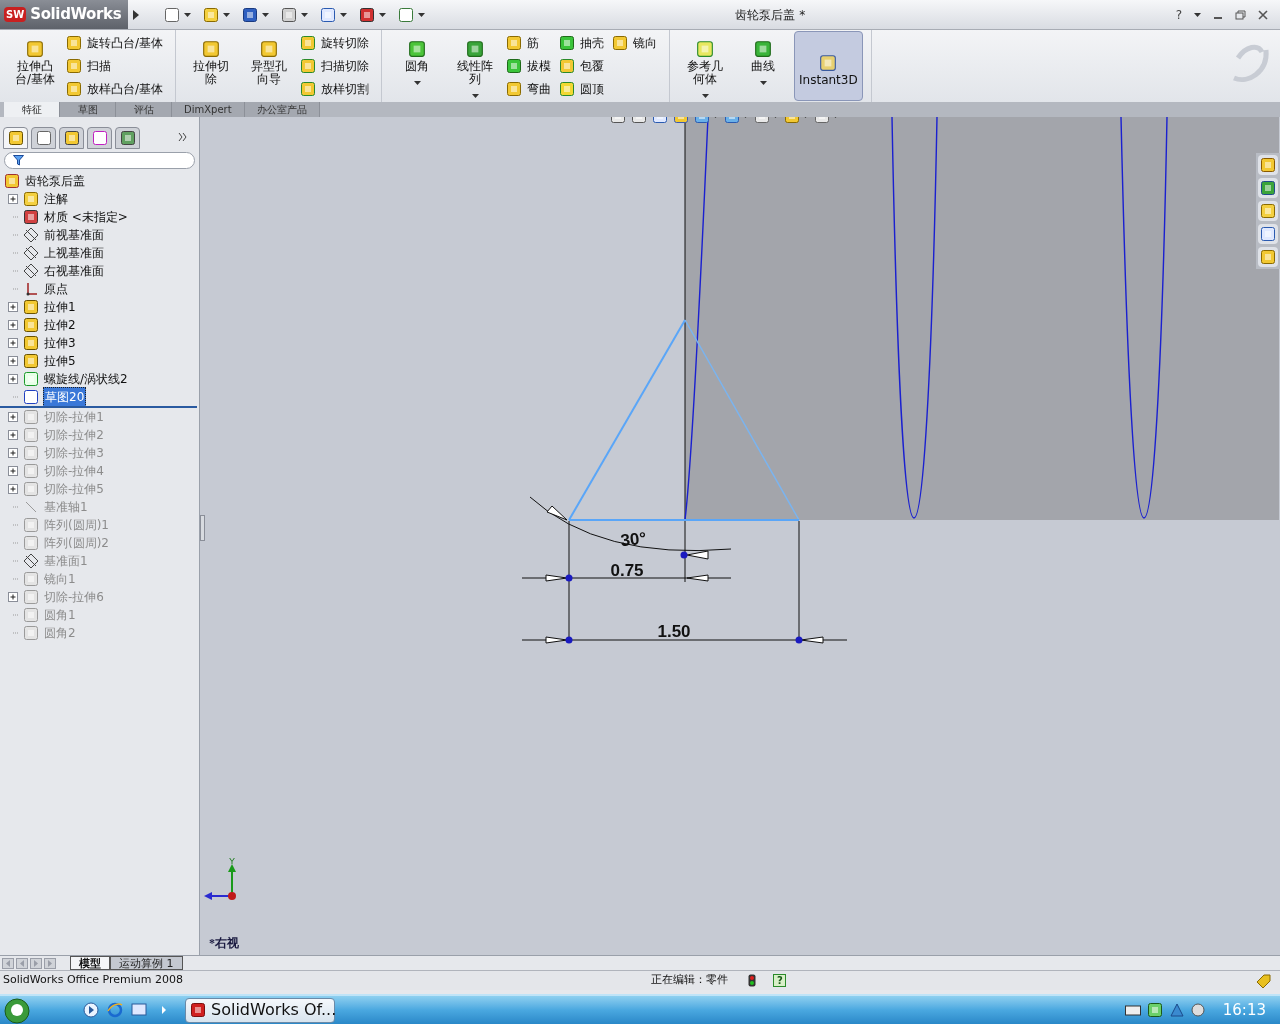 The height and width of the screenshot is (1024, 1280). I want to click on tree-item: 拉伸3, so click(60, 343).